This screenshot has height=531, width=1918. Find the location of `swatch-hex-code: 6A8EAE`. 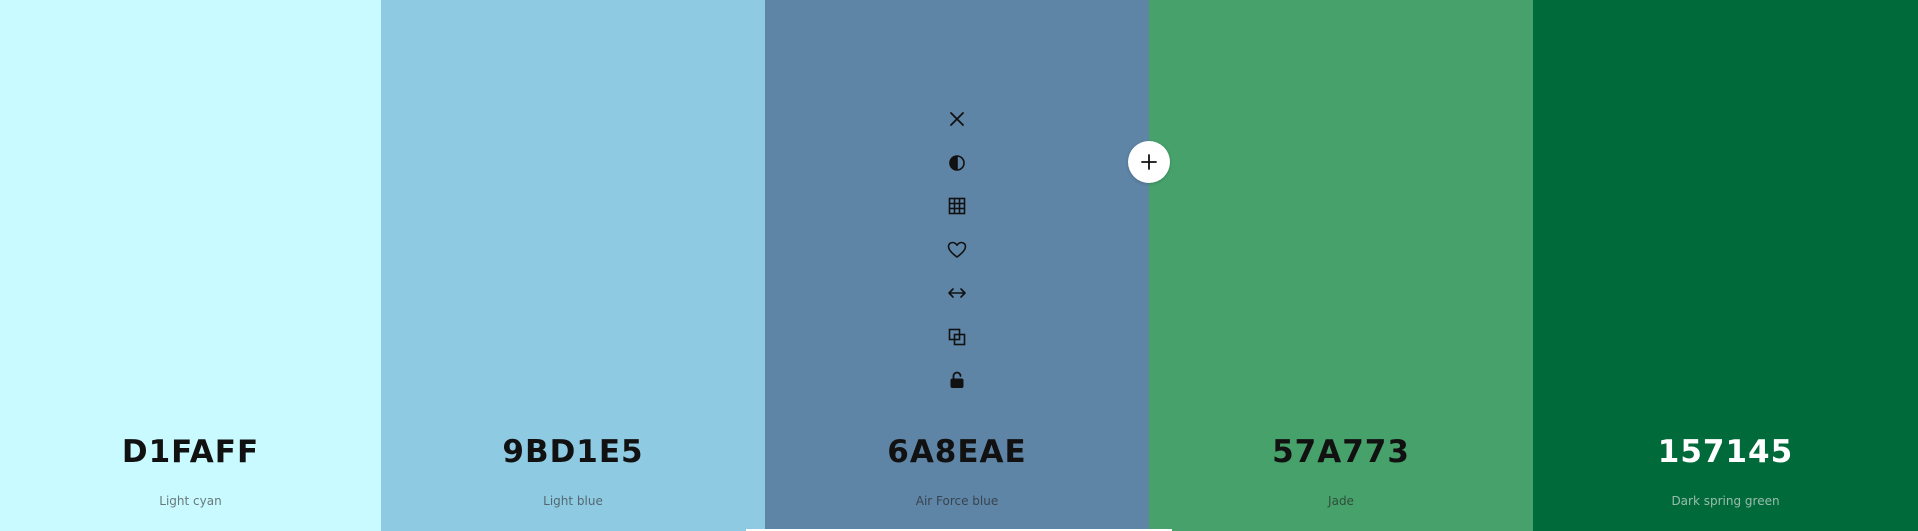

swatch-hex-code: 6A8EAE is located at coordinates (957, 452).